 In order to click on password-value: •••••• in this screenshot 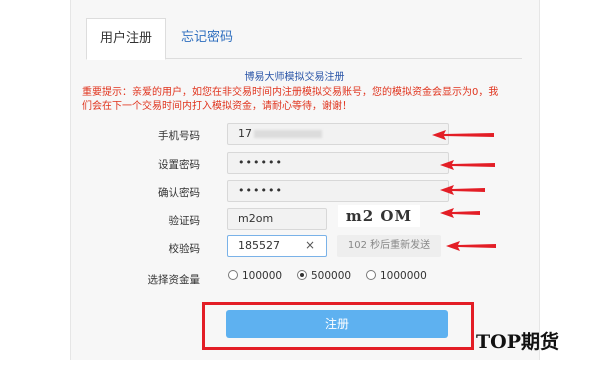, I will do `click(260, 162)`.